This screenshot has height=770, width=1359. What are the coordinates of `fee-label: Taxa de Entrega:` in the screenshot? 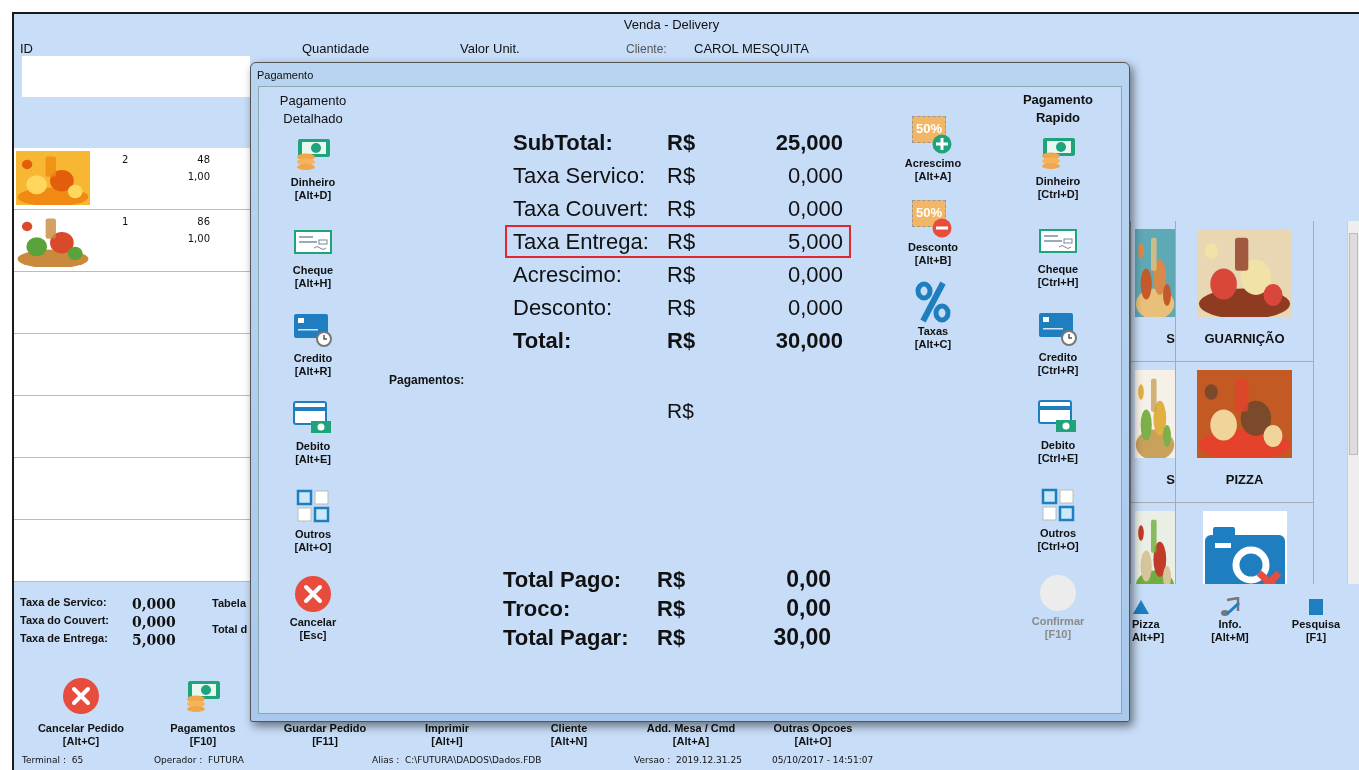 It's located at (64, 639).